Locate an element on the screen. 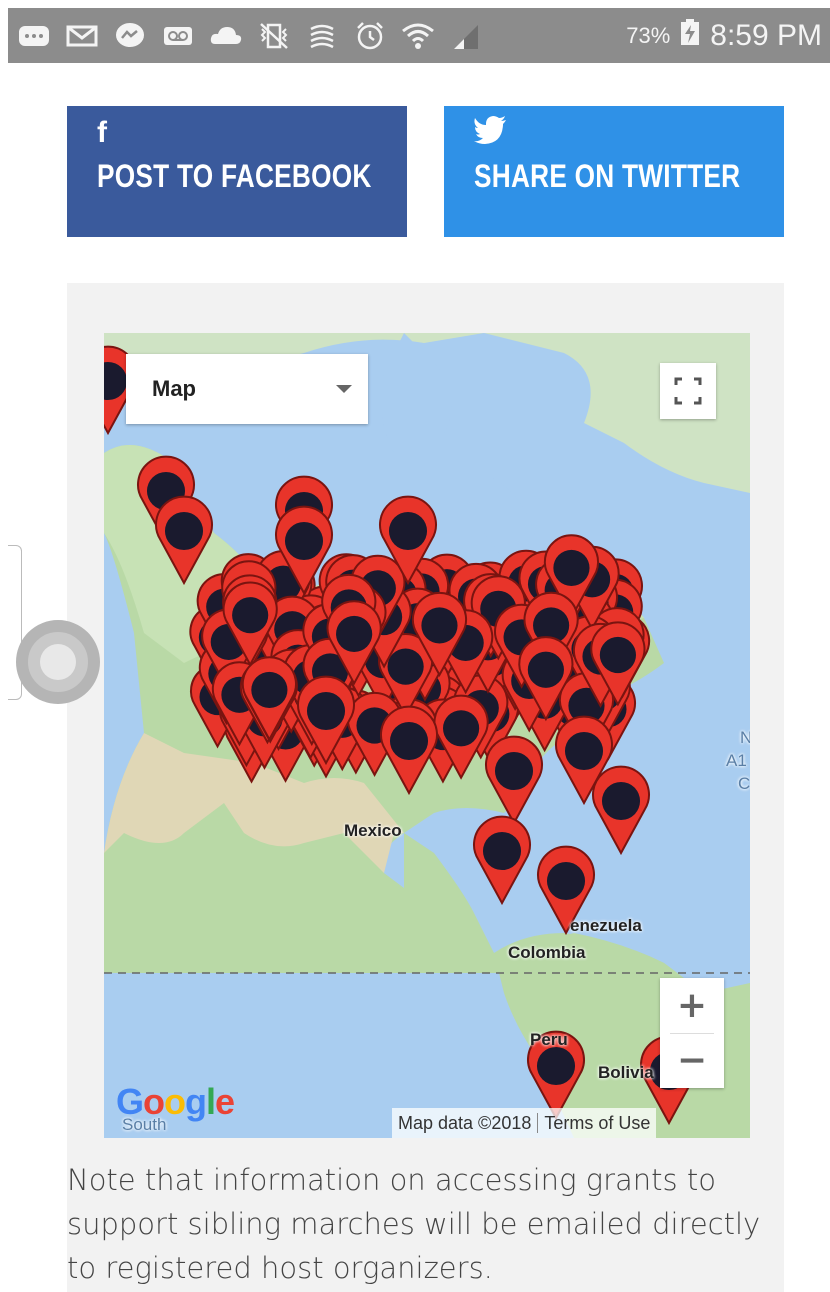  label-peru: Peru is located at coordinates (549, 1039).